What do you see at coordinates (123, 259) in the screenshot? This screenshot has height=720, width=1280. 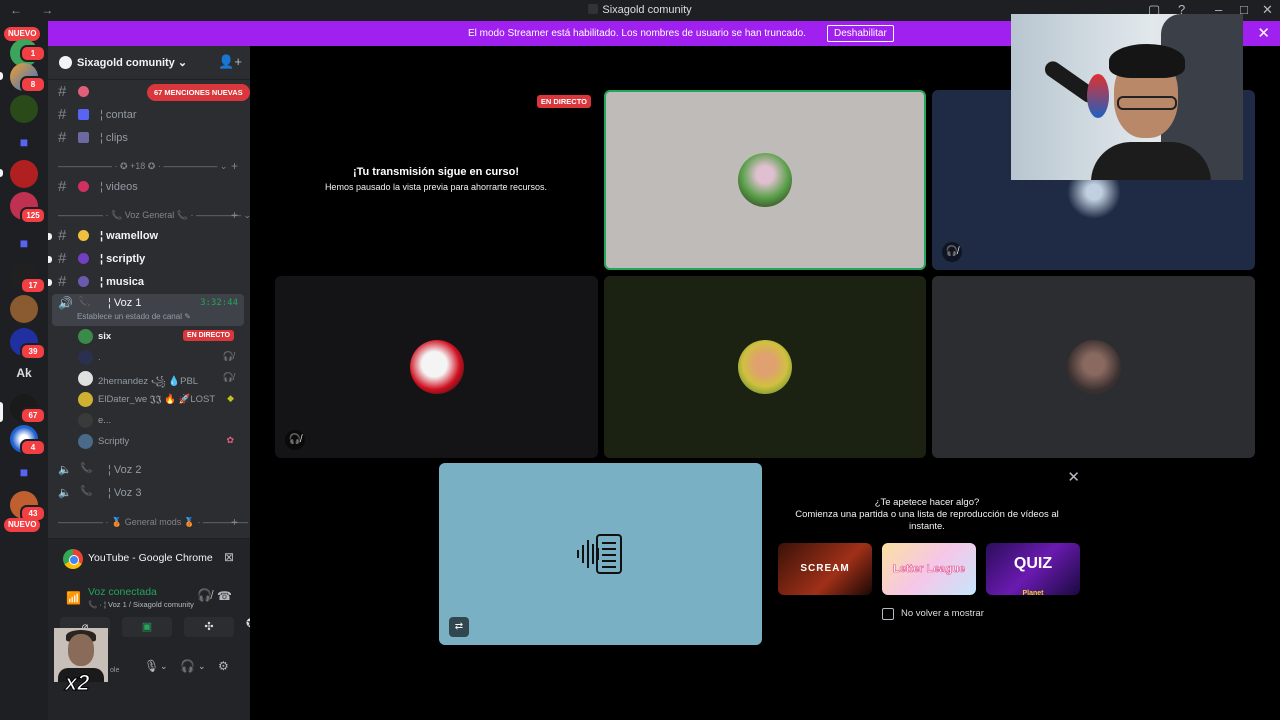 I see `channel-label: ¦ scriptly` at bounding box center [123, 259].